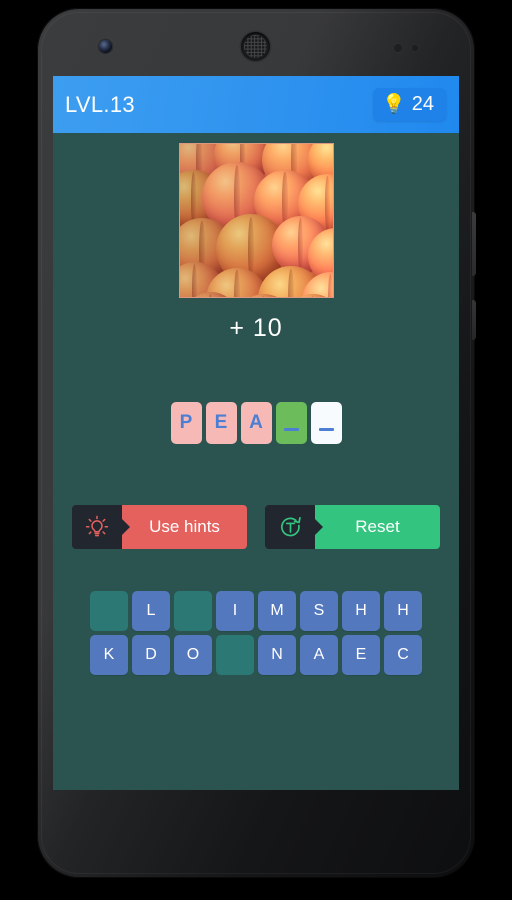 The image size is (512, 900). Describe the element at coordinates (97, 527) in the screenshot. I see `lightbulb-outline-icon` at that location.